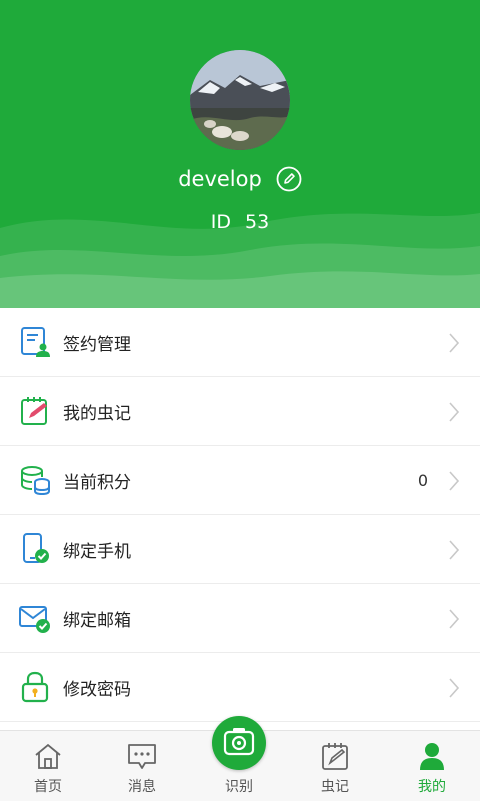  What do you see at coordinates (34, 619) in the screenshot?
I see `mail-check-icon` at bounding box center [34, 619].